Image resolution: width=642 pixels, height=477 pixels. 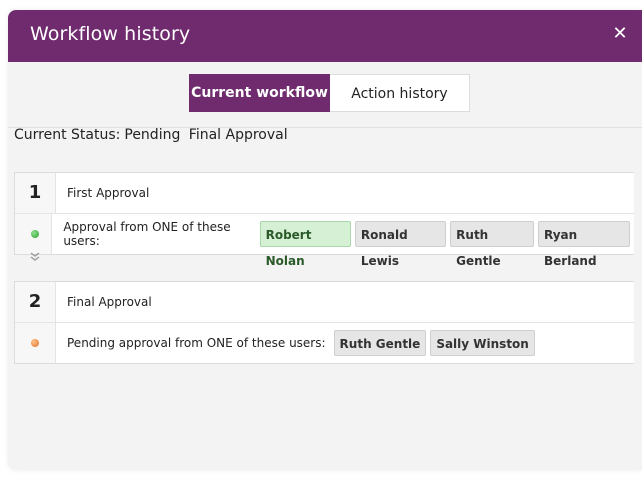 What do you see at coordinates (108, 193) in the screenshot?
I see `step-title: First Approval` at bounding box center [108, 193].